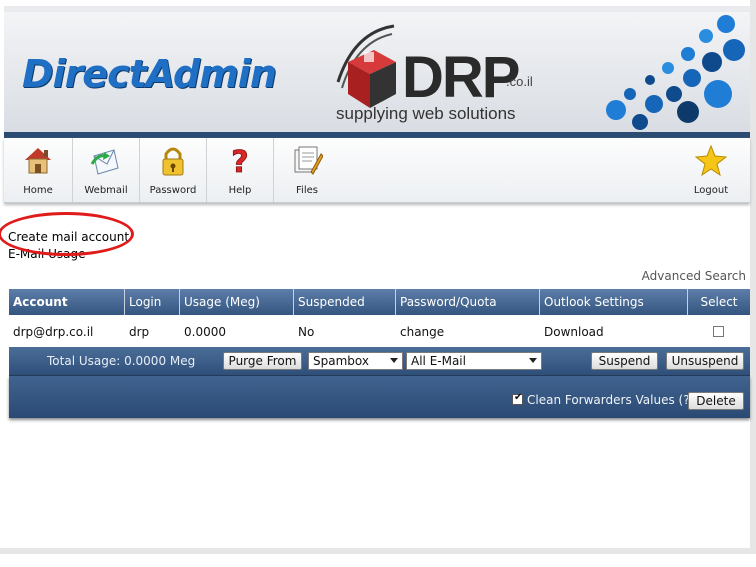 The height and width of the screenshot is (567, 756). I want to click on home-icon, so click(38, 161).